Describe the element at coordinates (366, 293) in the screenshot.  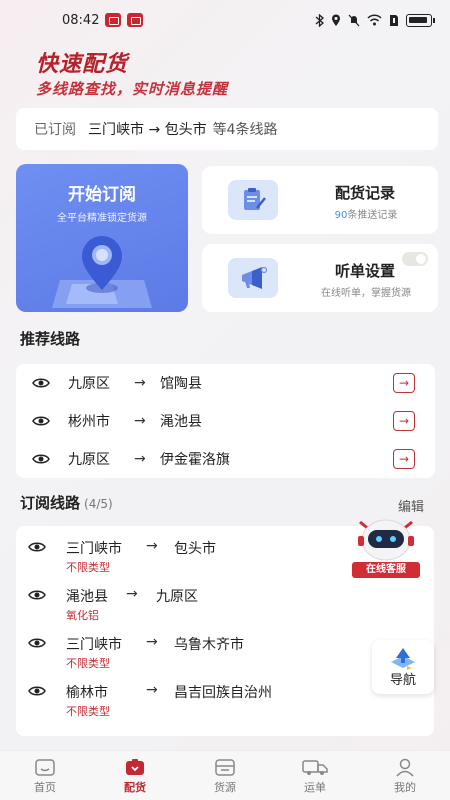
I see `listen-settings-desc: 在线听单，掌握货源` at that location.